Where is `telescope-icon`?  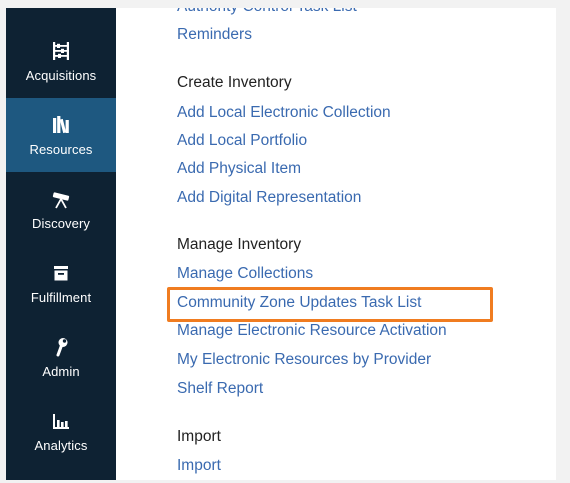
telescope-icon is located at coordinates (61, 199).